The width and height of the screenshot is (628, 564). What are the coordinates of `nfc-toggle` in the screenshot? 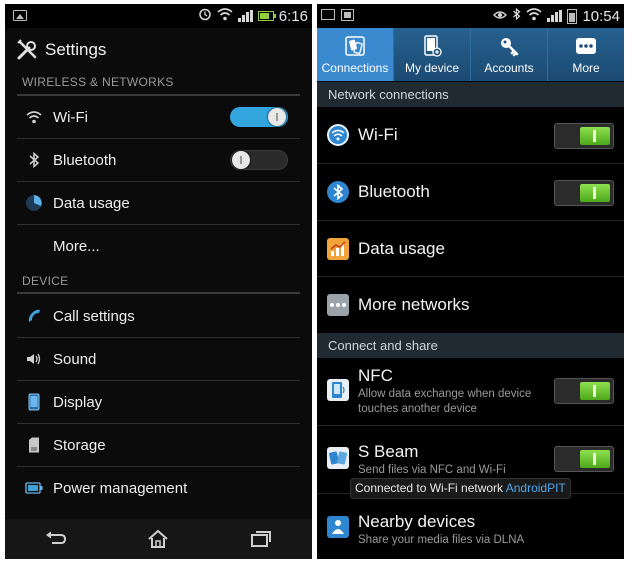 It's located at (584, 391).